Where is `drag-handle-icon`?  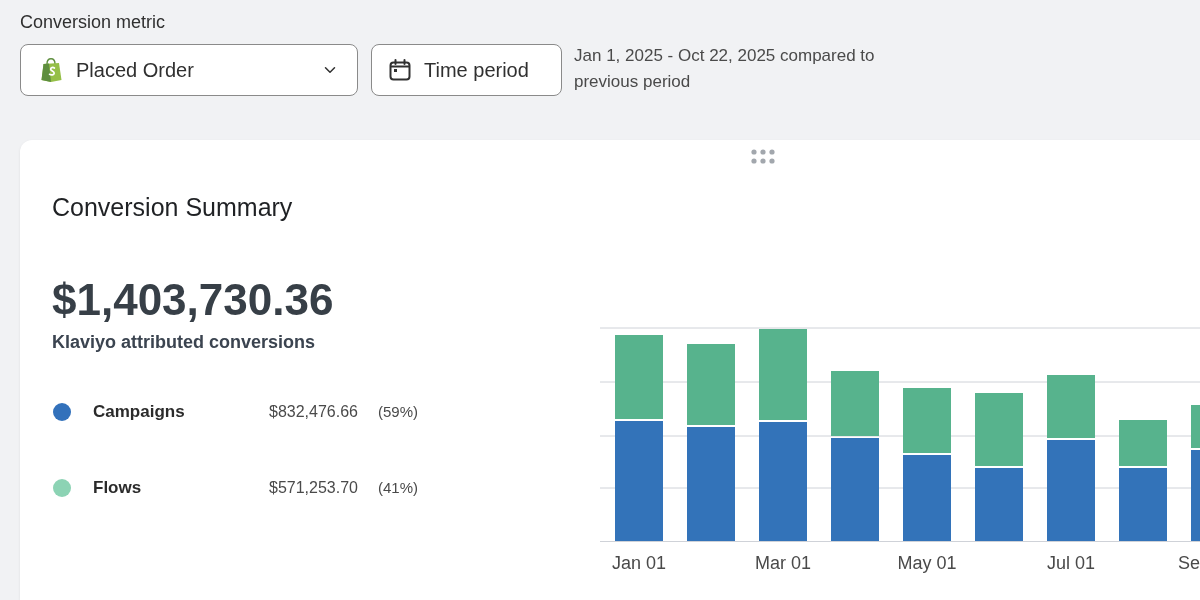
drag-handle-icon is located at coordinates (763, 156).